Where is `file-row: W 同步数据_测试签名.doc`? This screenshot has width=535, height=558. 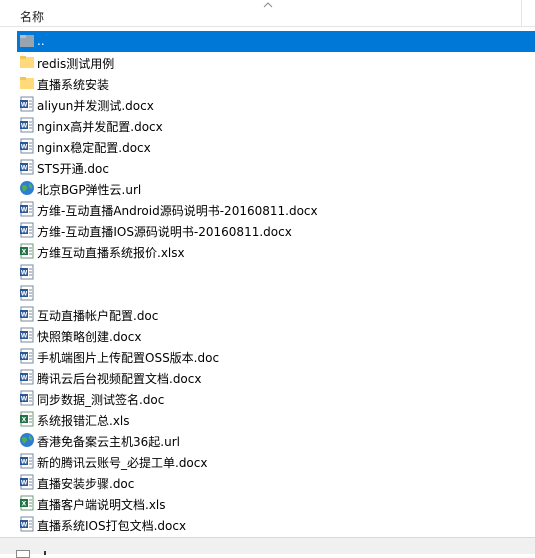
file-row: W 同步数据_测试签名.doc is located at coordinates (276, 398).